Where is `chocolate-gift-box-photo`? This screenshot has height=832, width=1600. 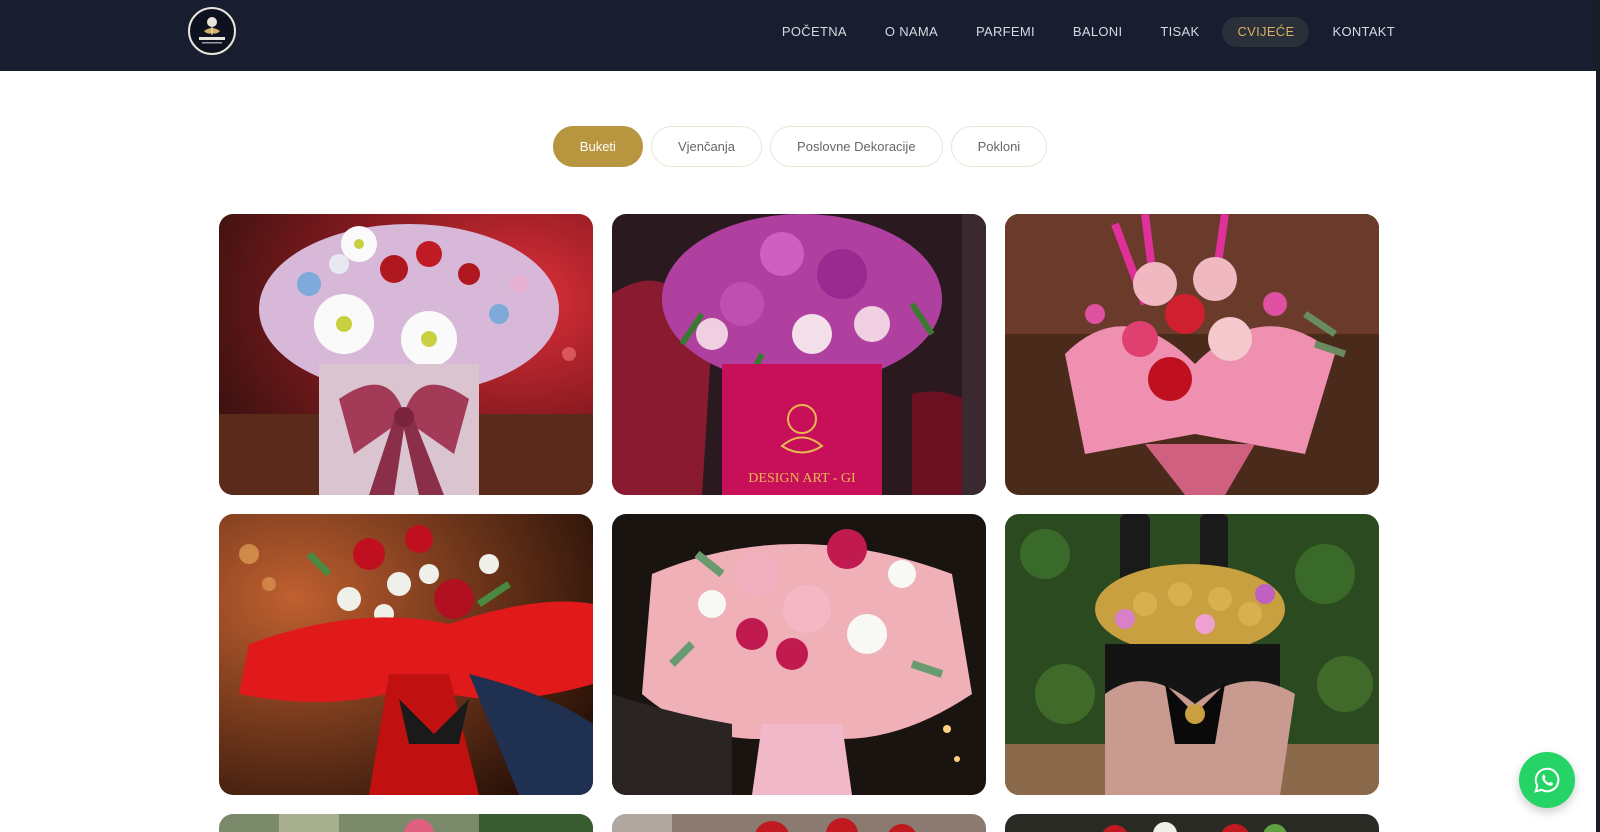 chocolate-gift-box-photo is located at coordinates (1192, 654).